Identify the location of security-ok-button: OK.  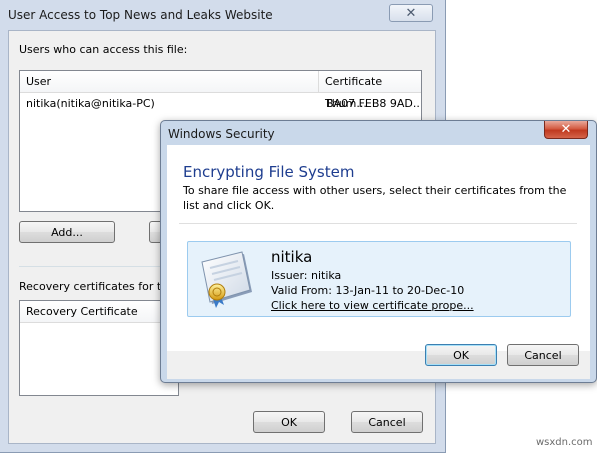
(461, 355).